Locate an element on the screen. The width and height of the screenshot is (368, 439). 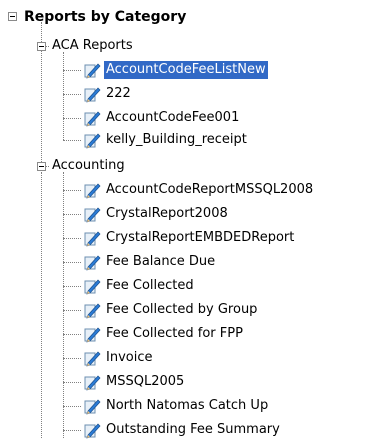
tree-group-accounting: Accounting is located at coordinates (88, 166).